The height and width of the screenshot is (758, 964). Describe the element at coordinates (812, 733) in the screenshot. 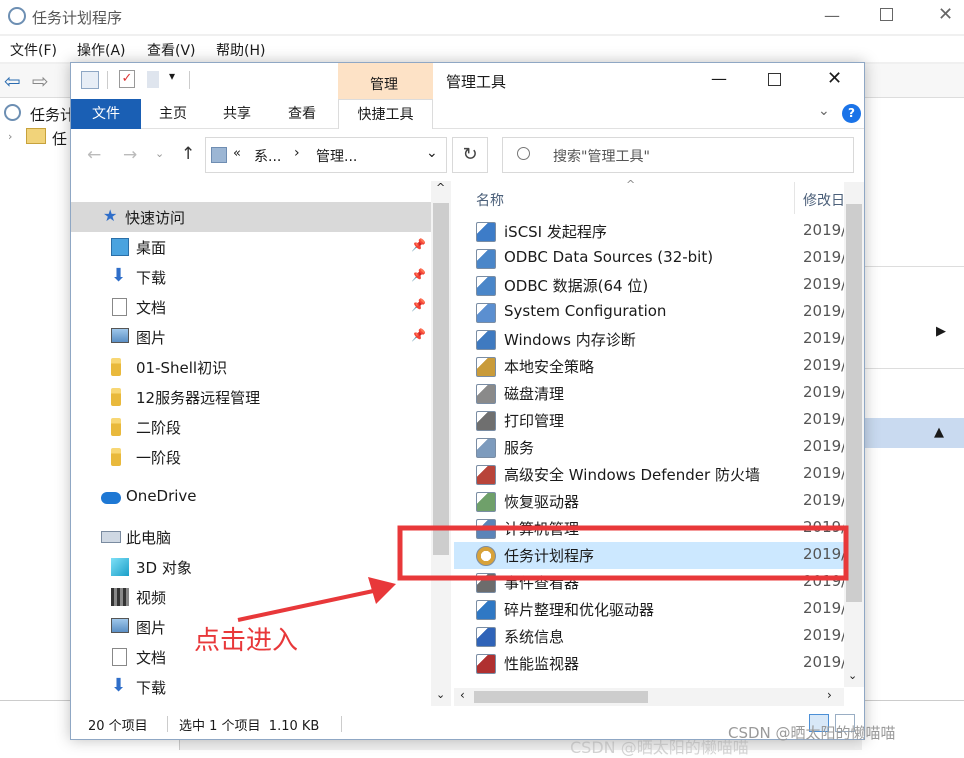

I see `watermark: CSDN @晒太阳的懒喵喵` at that location.